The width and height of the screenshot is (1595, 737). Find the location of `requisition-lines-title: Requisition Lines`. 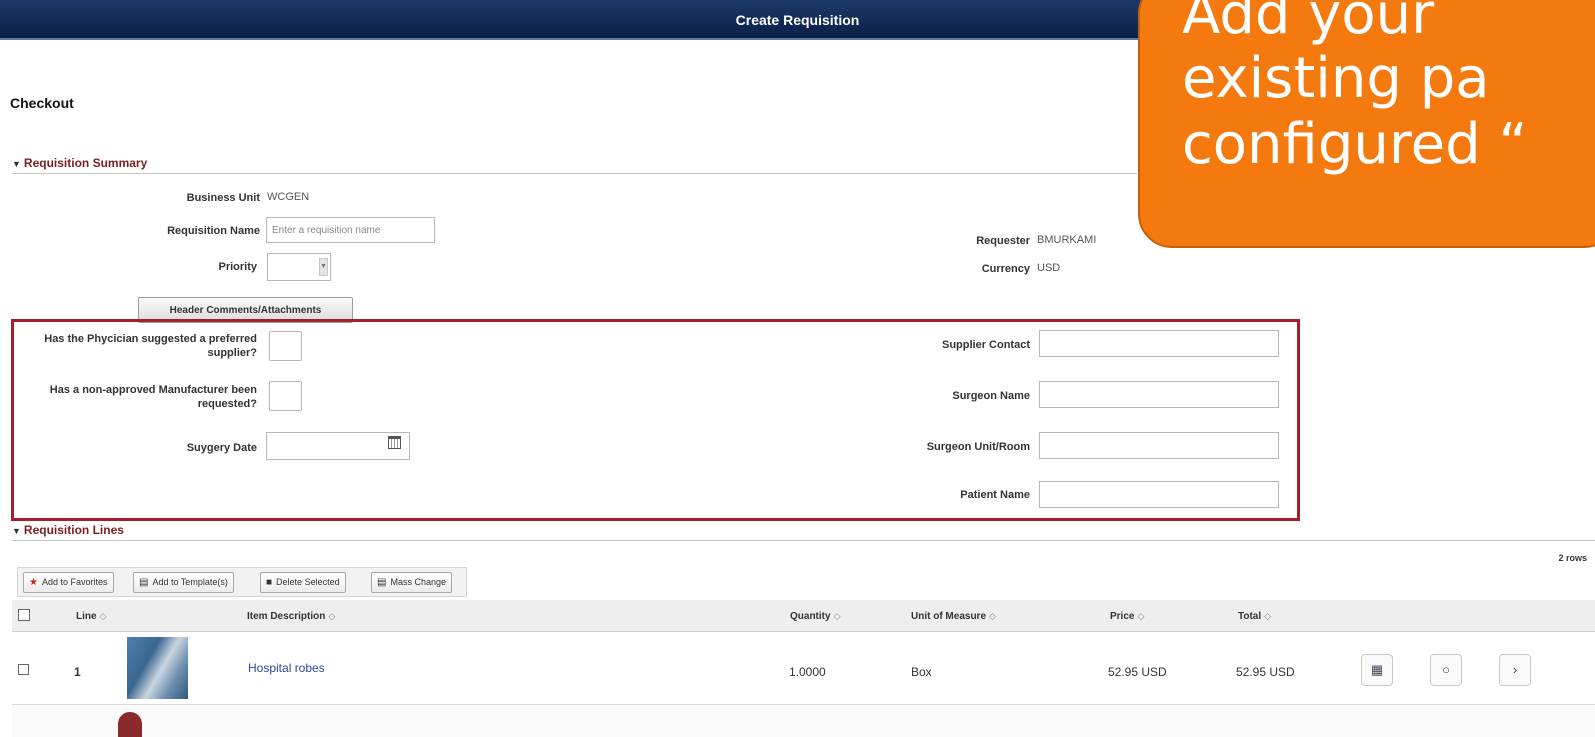

requisition-lines-title: Requisition Lines is located at coordinates (73, 530).